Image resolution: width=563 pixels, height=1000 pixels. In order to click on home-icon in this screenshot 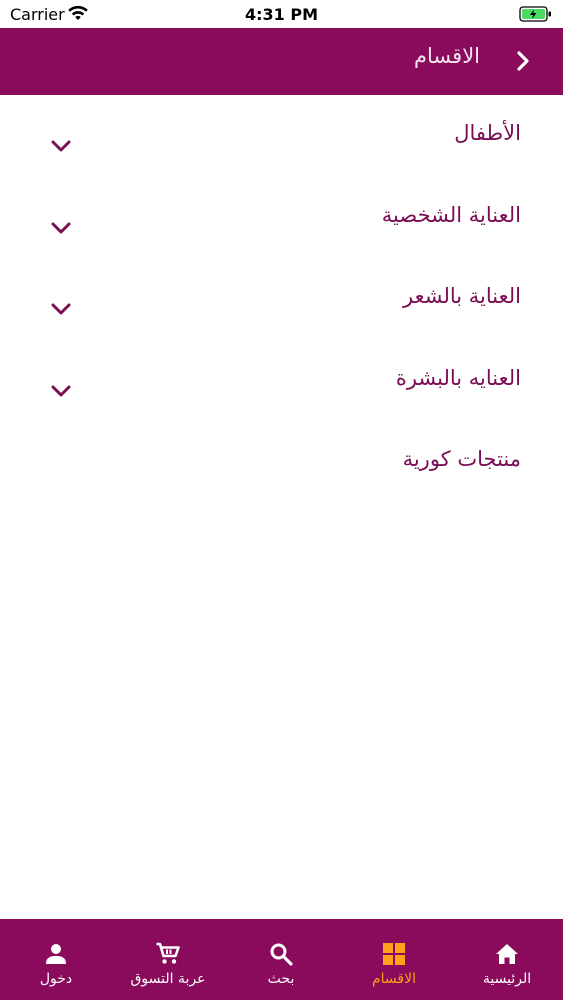, I will do `click(507, 954)`.